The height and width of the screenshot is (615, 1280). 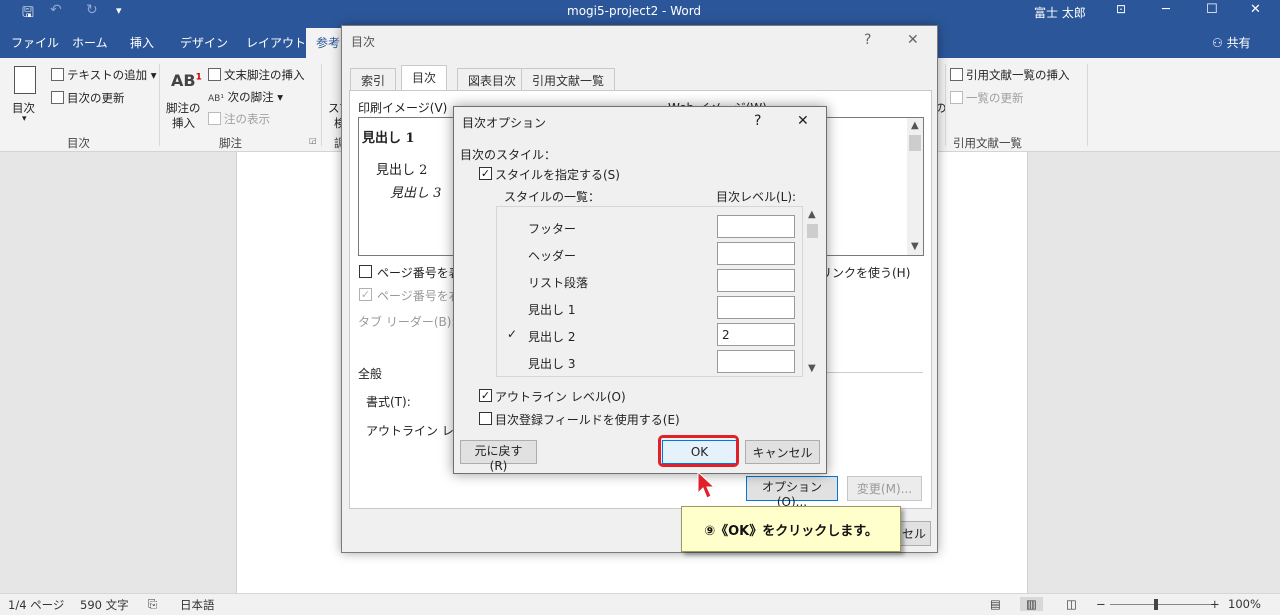 I want to click on customize-qat-icon: ▾, so click(x=119, y=10).